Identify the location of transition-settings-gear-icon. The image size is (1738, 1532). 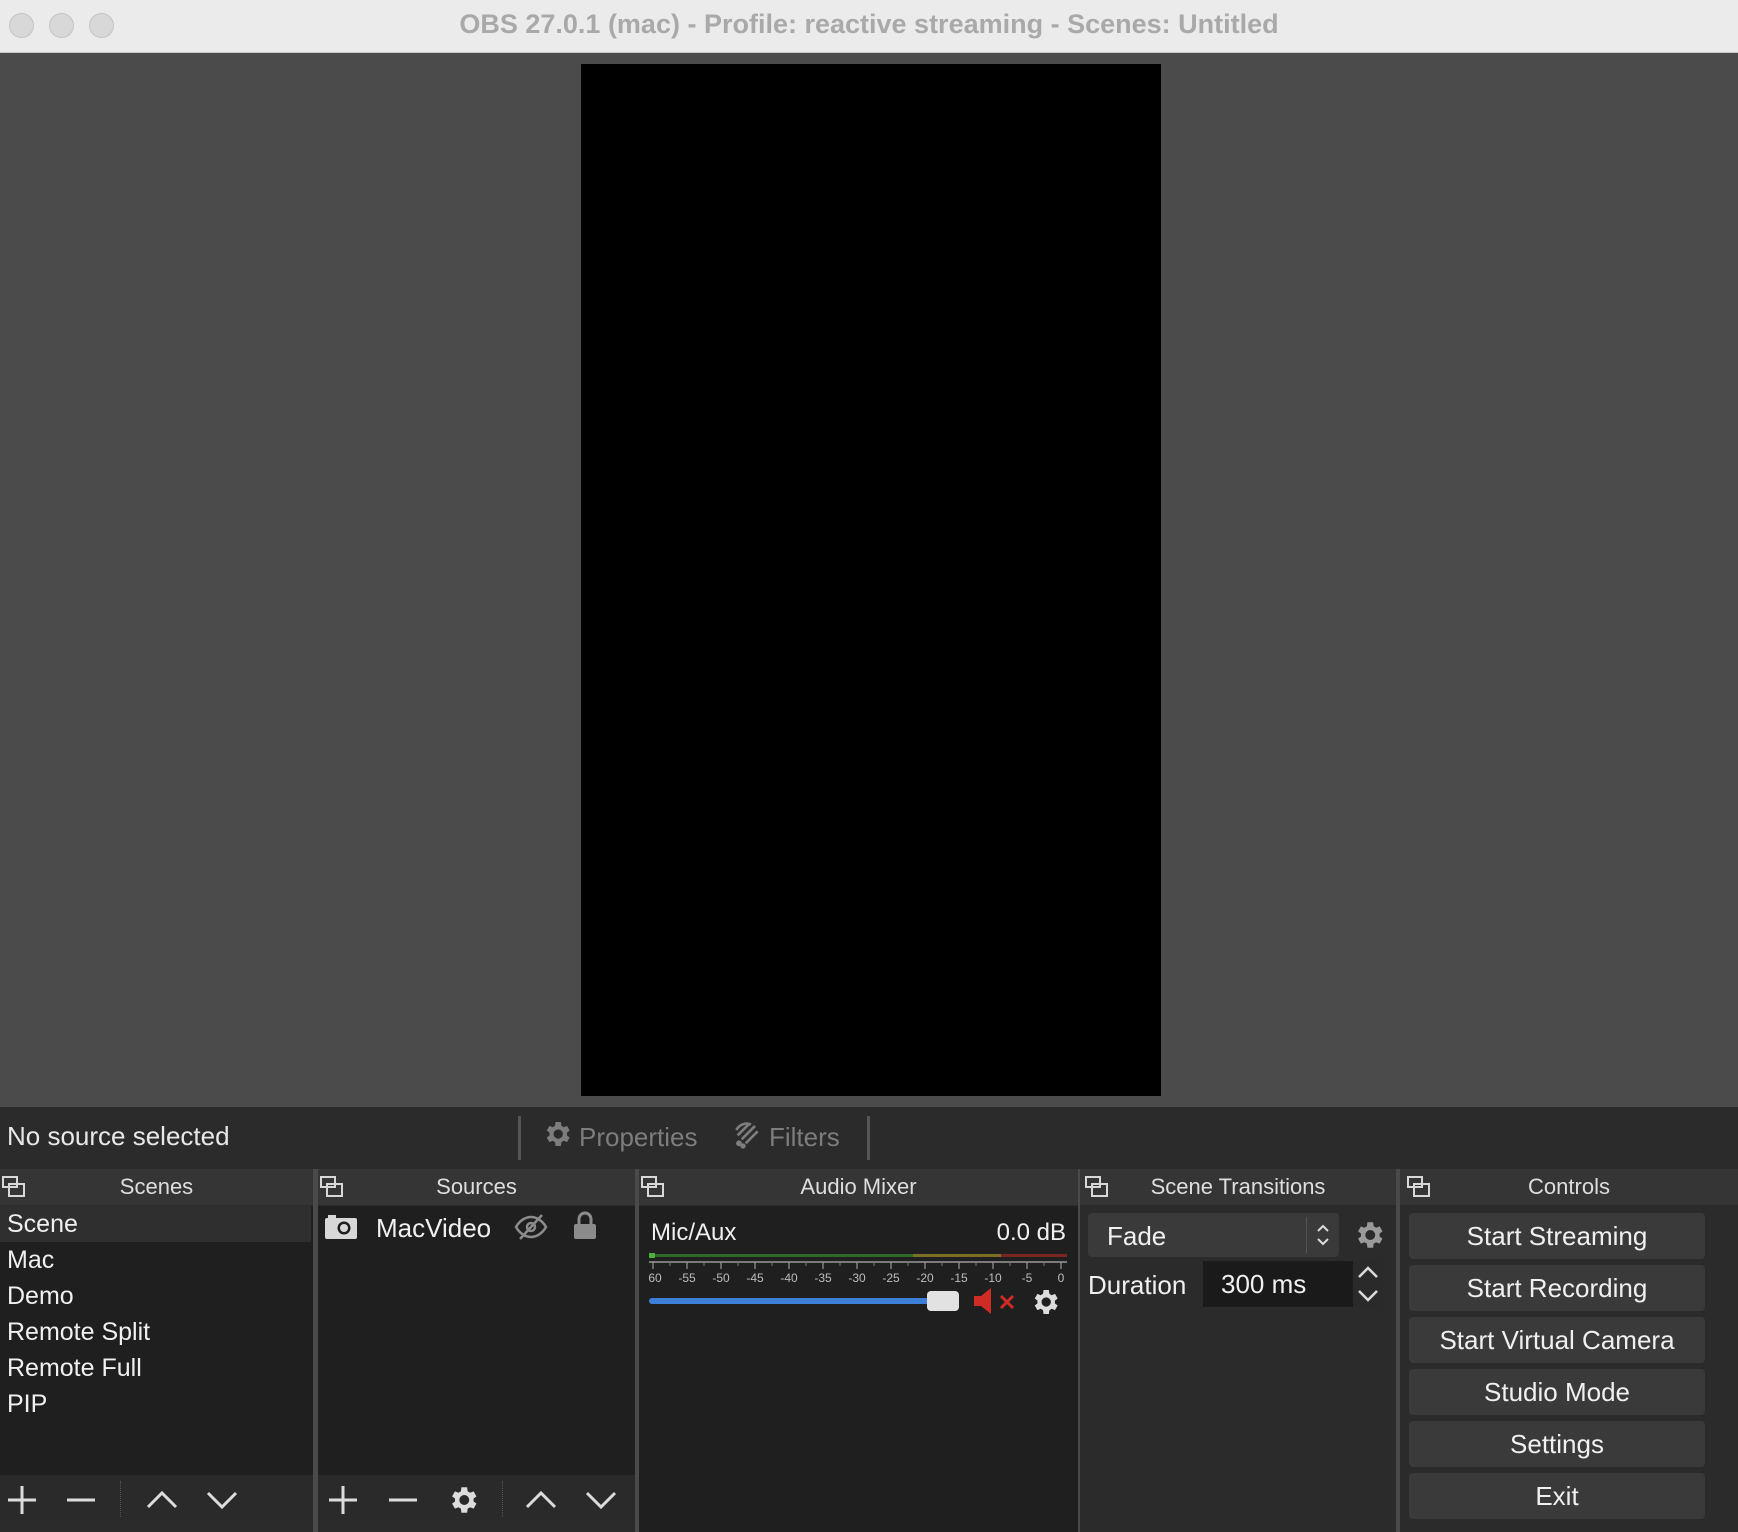
(1369, 1235).